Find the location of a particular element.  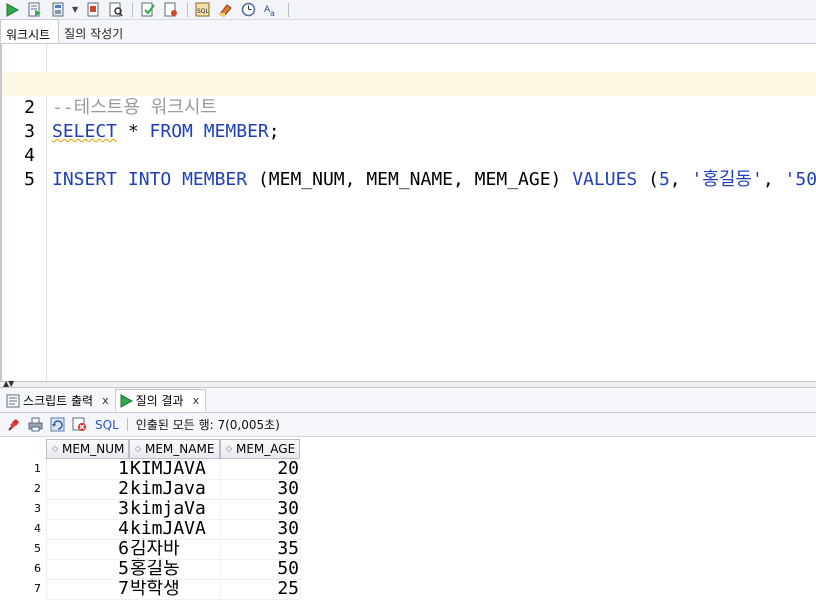

cell-mem-age: 20 is located at coordinates (259, 469).